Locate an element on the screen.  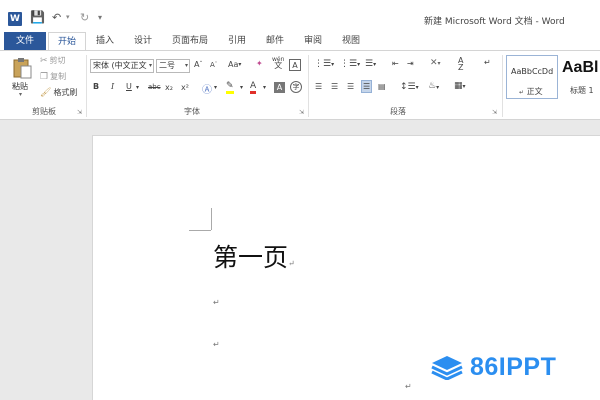
tab-view: 视图 is located at coordinates (351, 41).